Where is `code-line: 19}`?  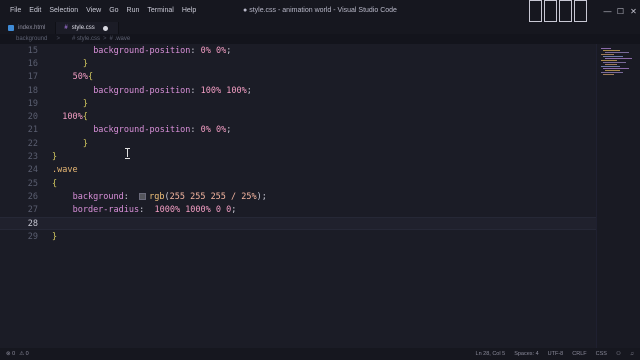
code-line: 19} is located at coordinates (298, 103).